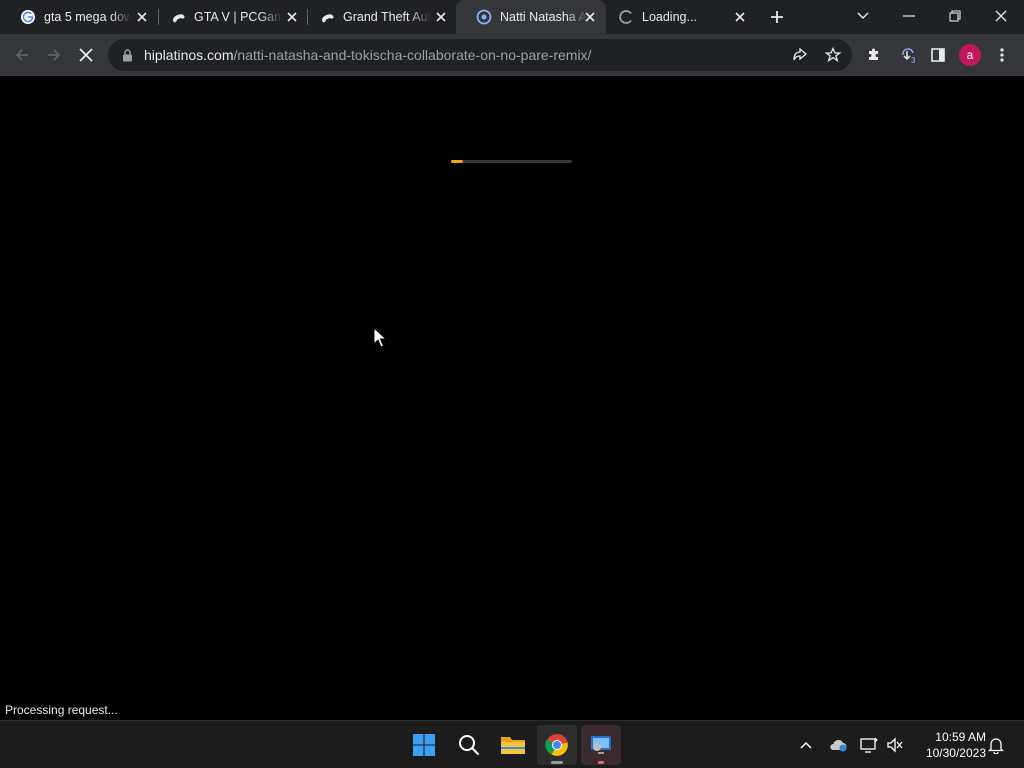  What do you see at coordinates (955, 753) in the screenshot?
I see `clock-date: 10/30/2023` at bounding box center [955, 753].